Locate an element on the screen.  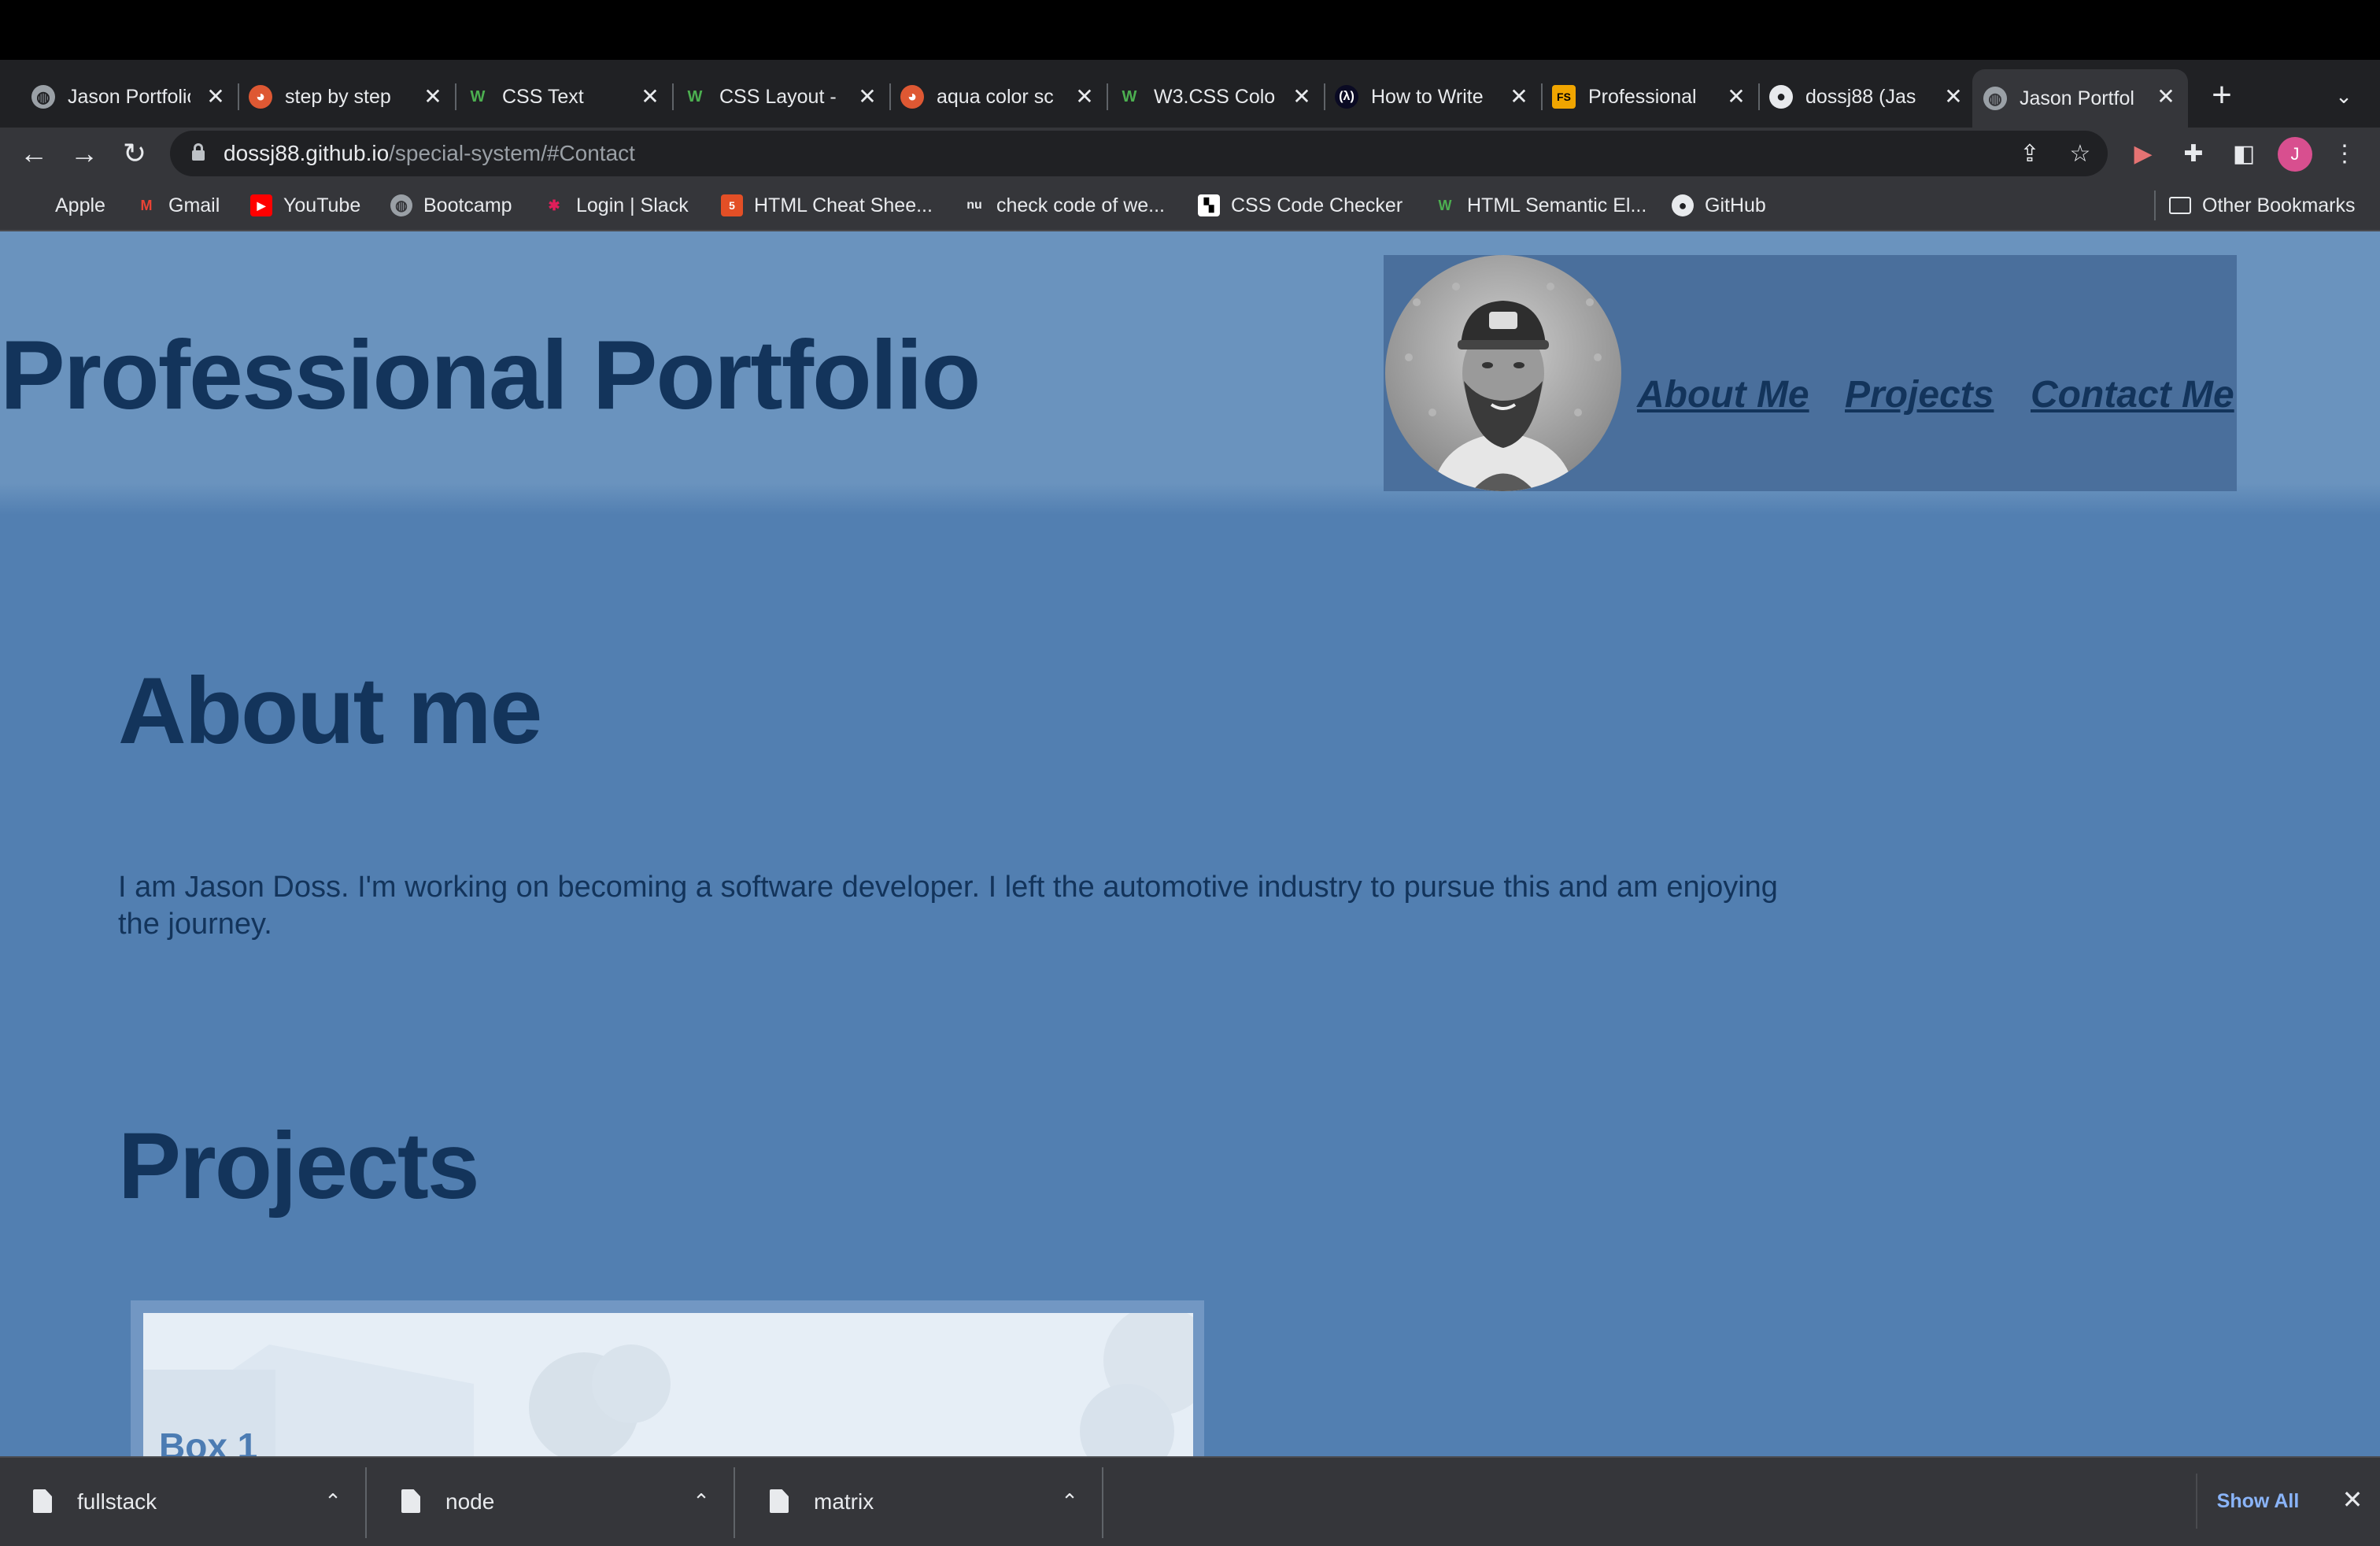
bookmark-star-icon: ☆ is located at coordinates (2080, 153).